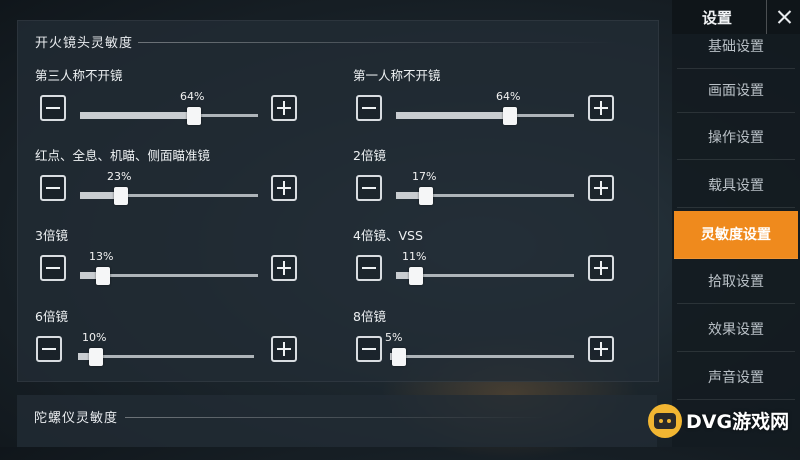  What do you see at coordinates (369, 155) in the screenshot?
I see `slider-label: 2倍镜` at bounding box center [369, 155].